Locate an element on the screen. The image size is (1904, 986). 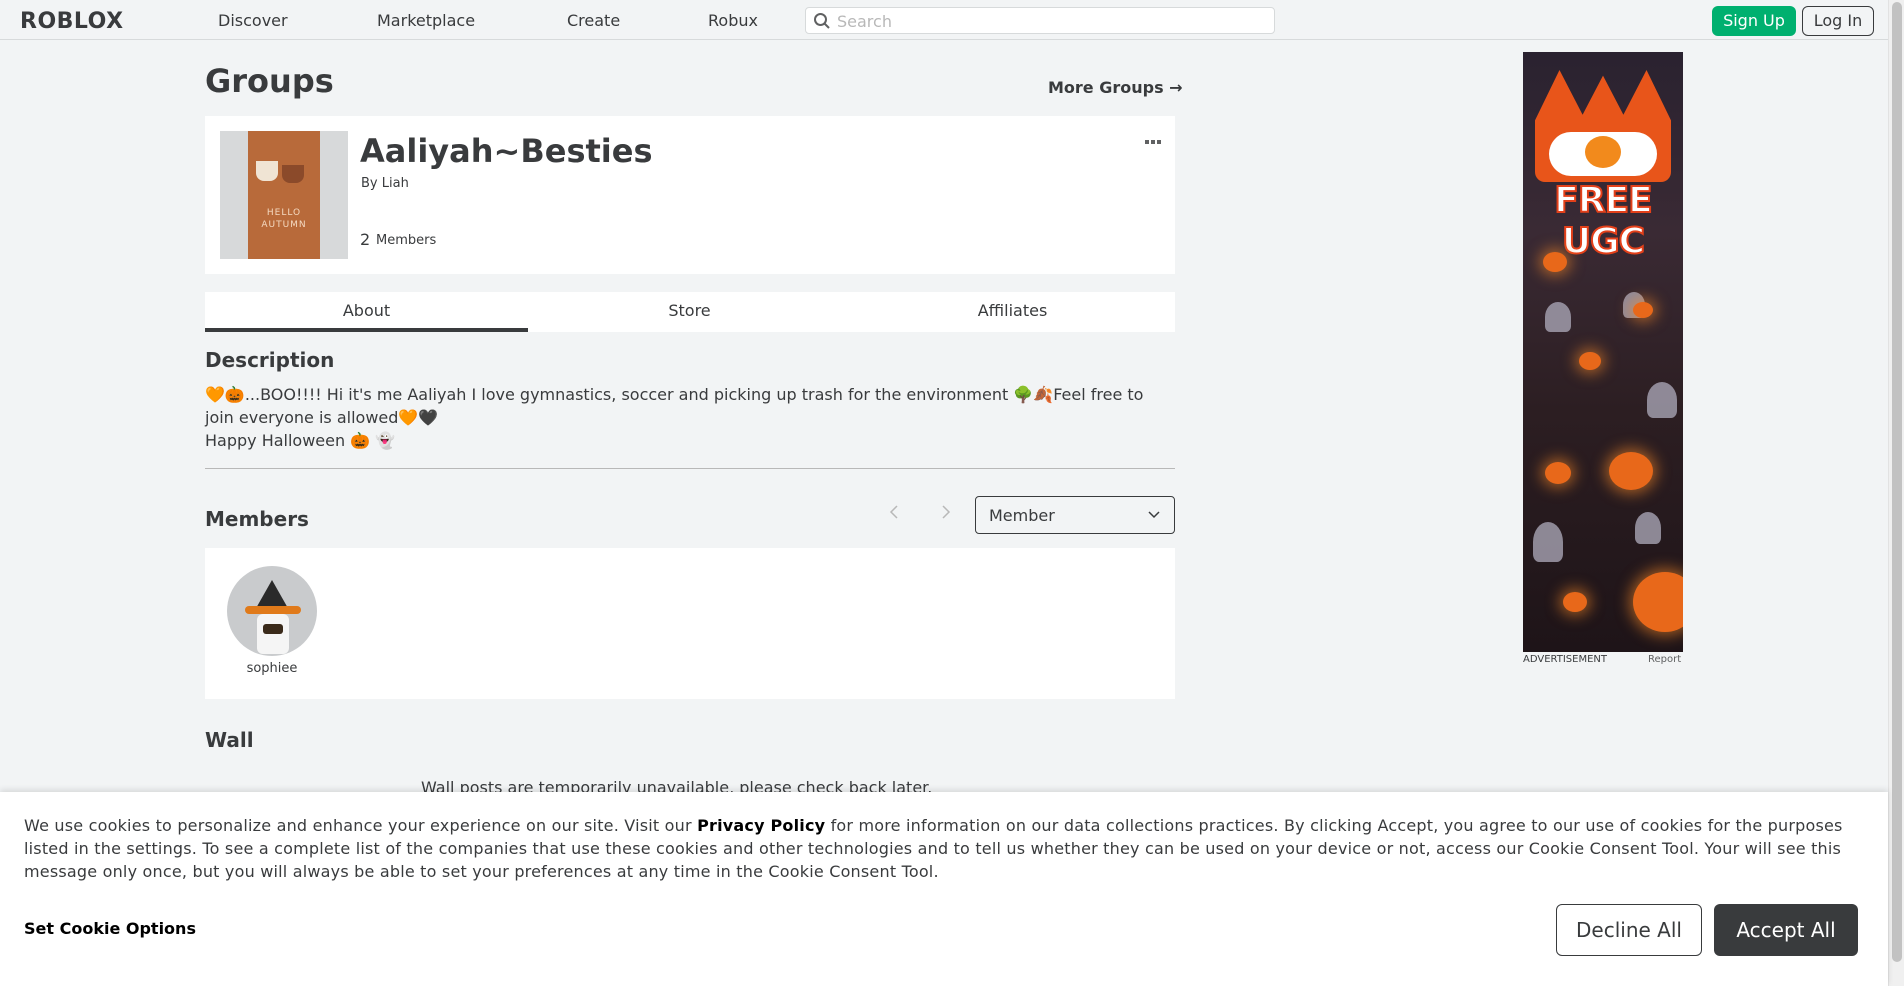
avatar is located at coordinates (272, 611).